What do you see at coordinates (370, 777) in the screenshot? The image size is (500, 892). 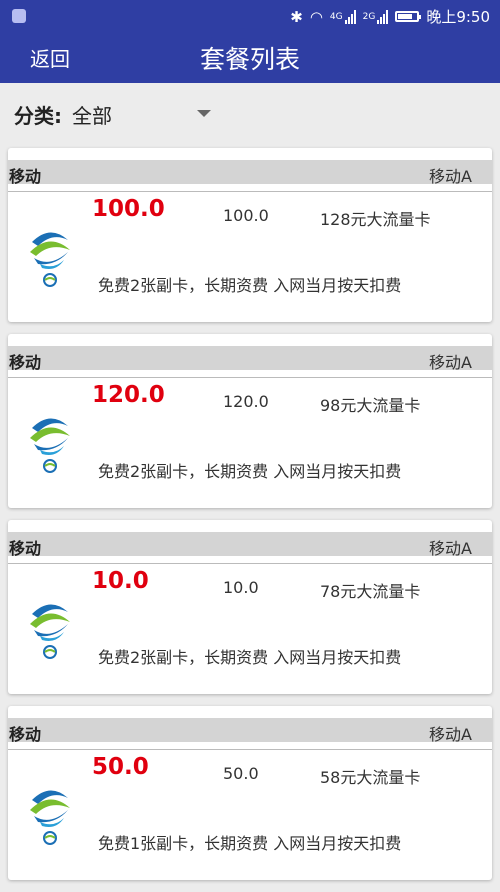 I see `package-name: 58元大流量卡` at bounding box center [370, 777].